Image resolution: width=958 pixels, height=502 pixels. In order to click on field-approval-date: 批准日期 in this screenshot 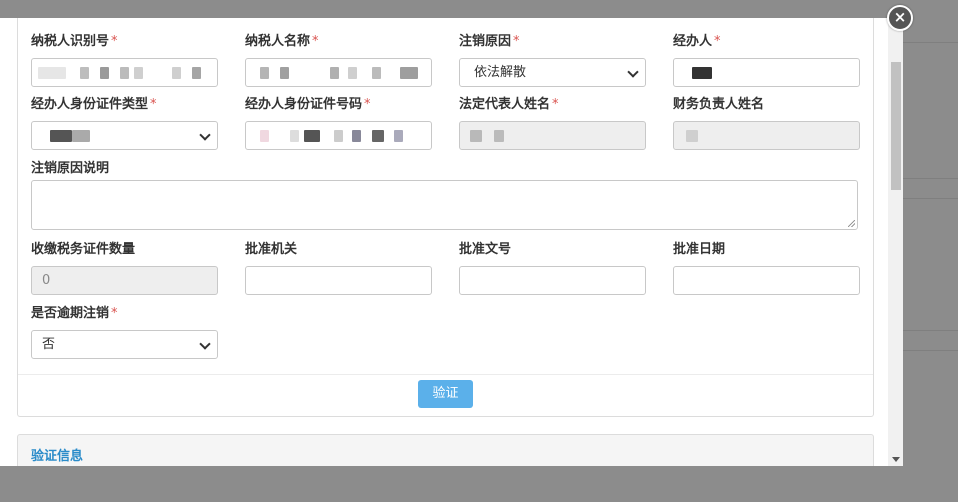, I will do `click(766, 268)`.